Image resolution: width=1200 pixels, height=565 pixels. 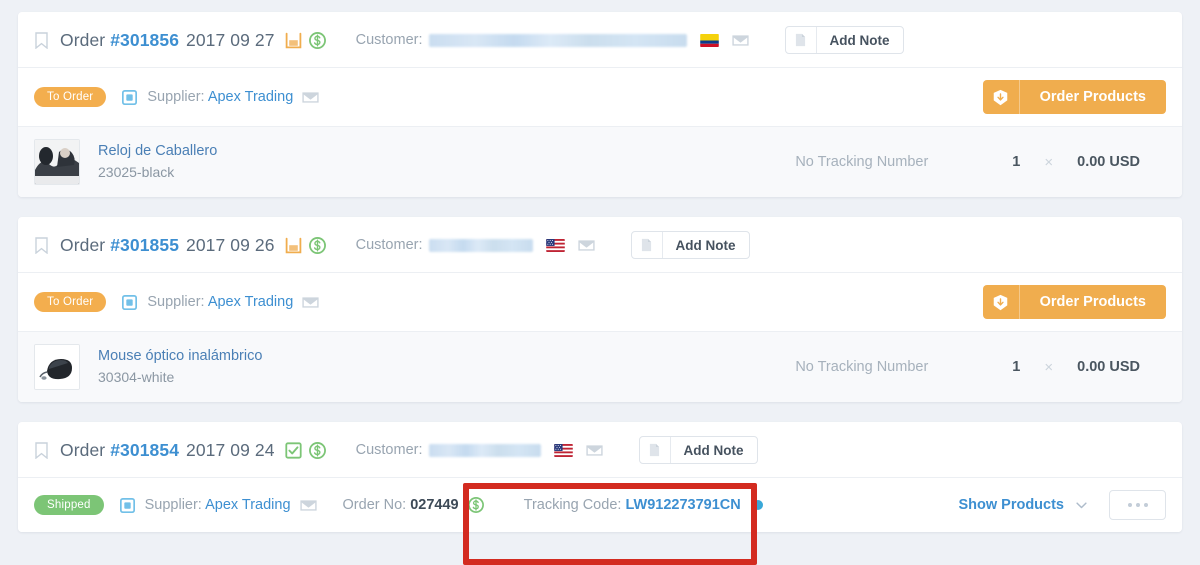 I want to click on check-box-icon, so click(x=293, y=450).